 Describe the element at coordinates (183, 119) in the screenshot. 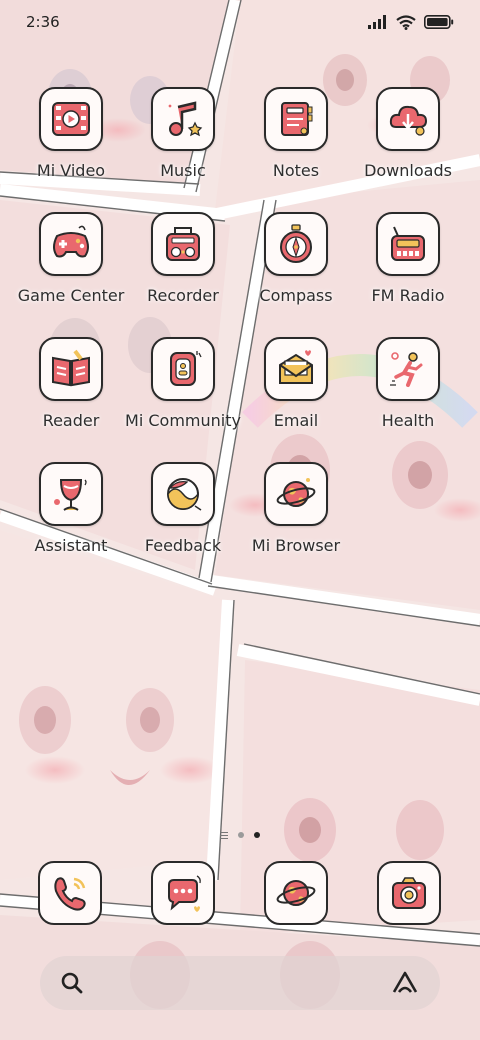

I see `music-note-icon` at that location.